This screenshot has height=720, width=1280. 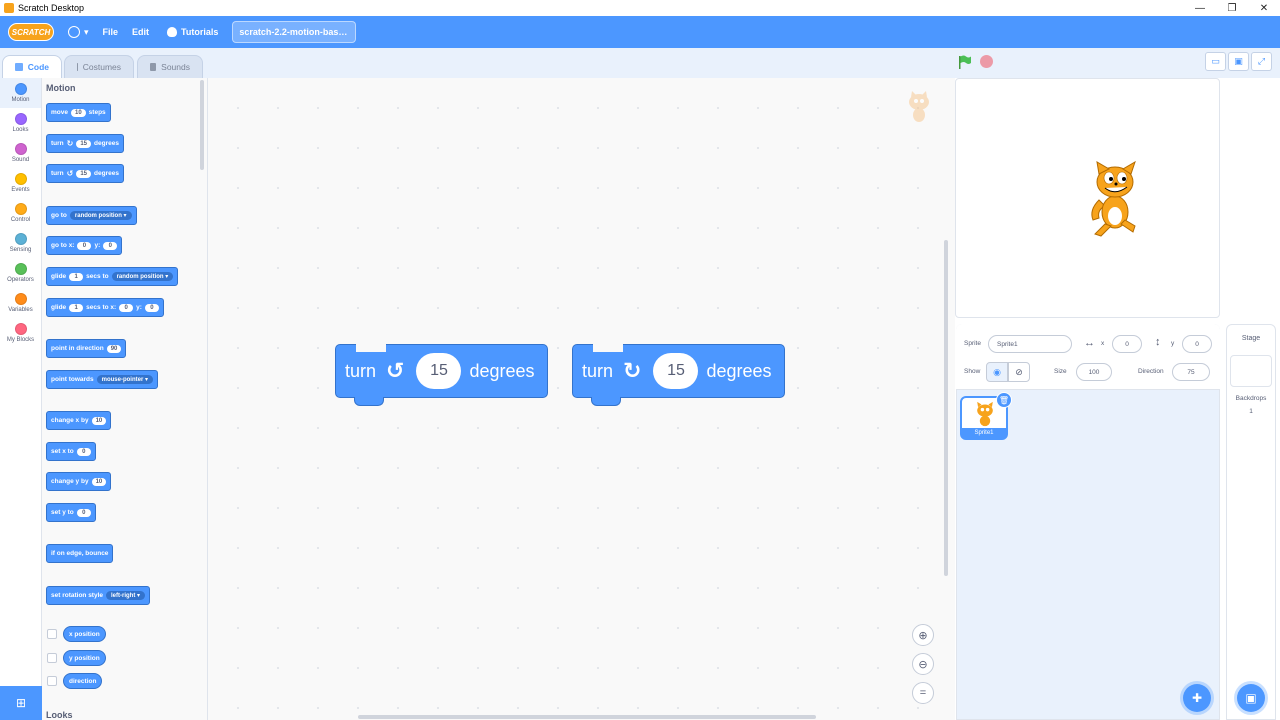 What do you see at coordinates (140, 32) in the screenshot?
I see `edit-menu: Edit` at bounding box center [140, 32].